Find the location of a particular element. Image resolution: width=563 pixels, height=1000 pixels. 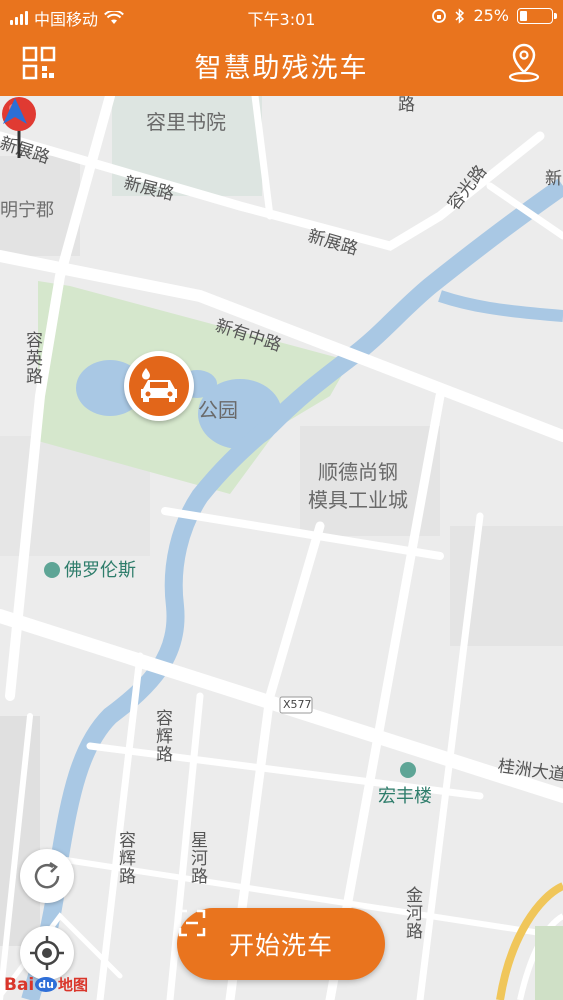

baidu-map-logo: Bai du 地图 is located at coordinates (46, 984).